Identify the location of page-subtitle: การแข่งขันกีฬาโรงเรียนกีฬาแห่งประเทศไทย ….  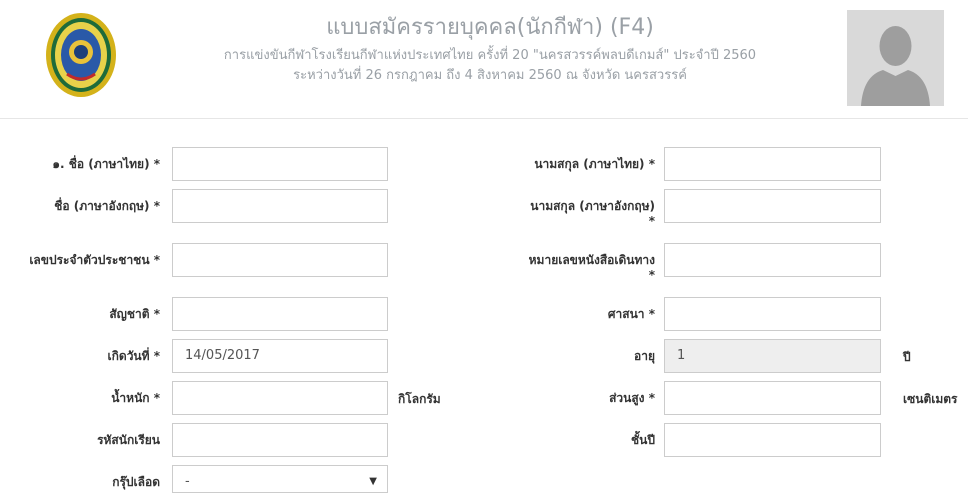
(490, 55).